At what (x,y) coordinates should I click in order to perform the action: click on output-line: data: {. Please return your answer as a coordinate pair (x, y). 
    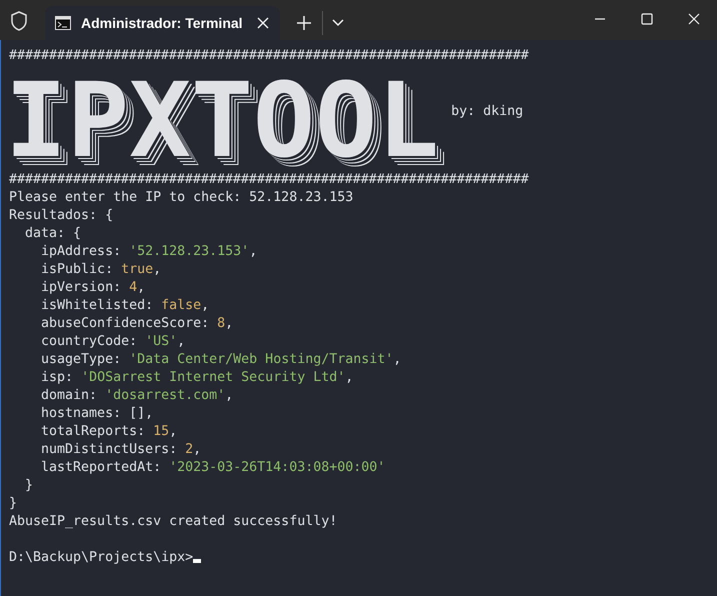
    Looking at the image, I should click on (53, 234).